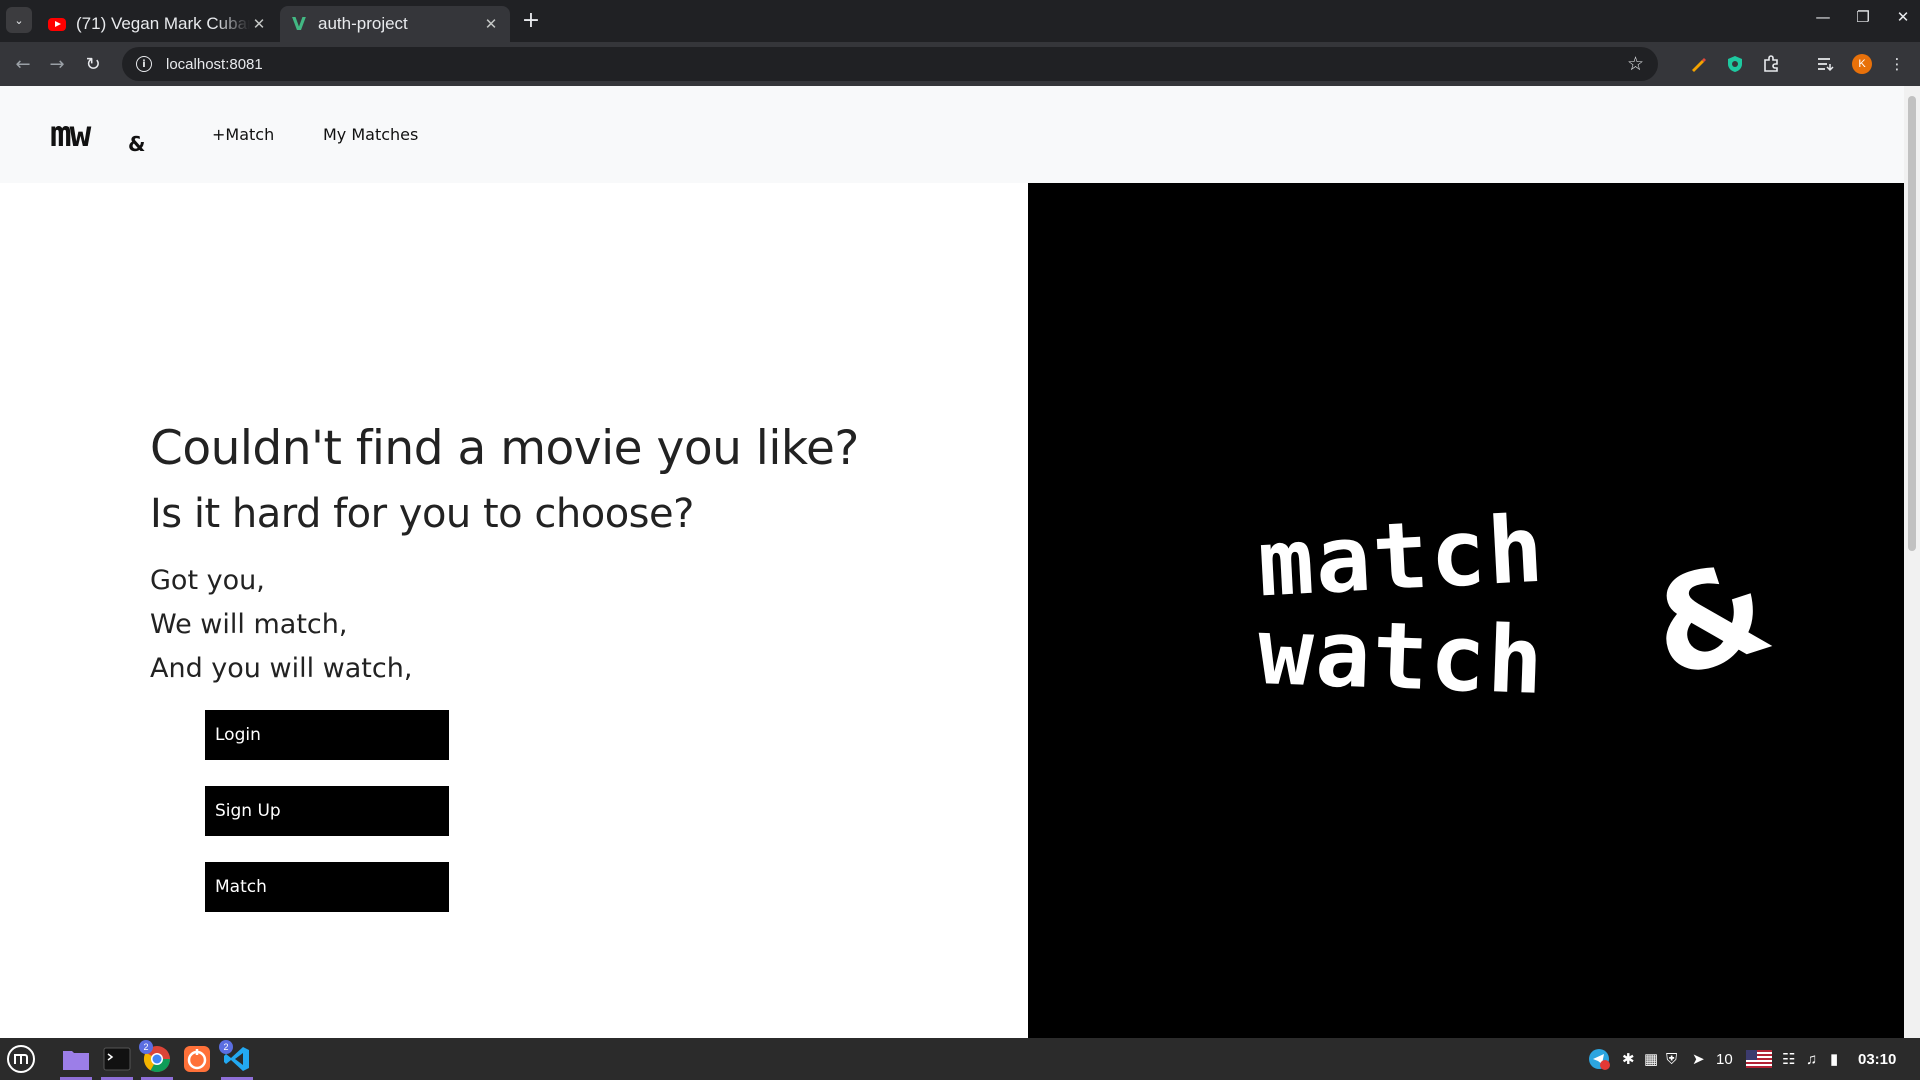  What do you see at coordinates (1834, 1059) in the screenshot?
I see `battery-icon: ▮` at bounding box center [1834, 1059].